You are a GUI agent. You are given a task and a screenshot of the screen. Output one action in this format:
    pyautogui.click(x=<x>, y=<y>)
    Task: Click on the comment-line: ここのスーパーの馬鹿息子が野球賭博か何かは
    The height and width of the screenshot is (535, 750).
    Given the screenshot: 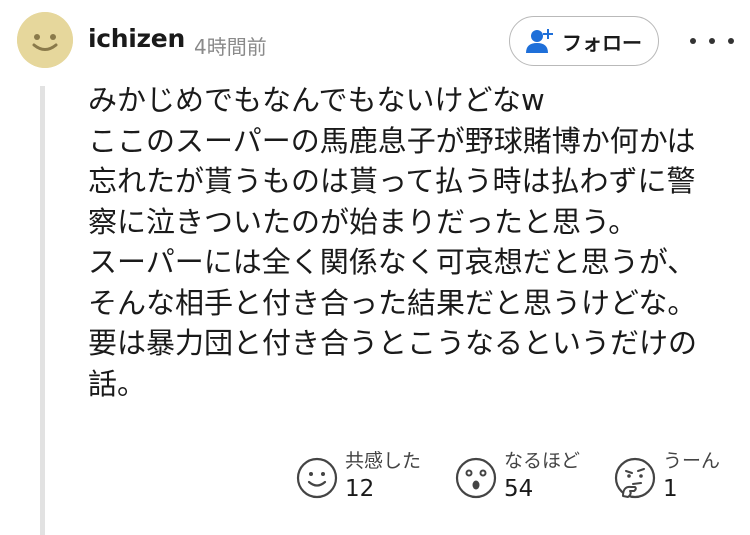 What is the action you would take?
    pyautogui.click(x=392, y=140)
    